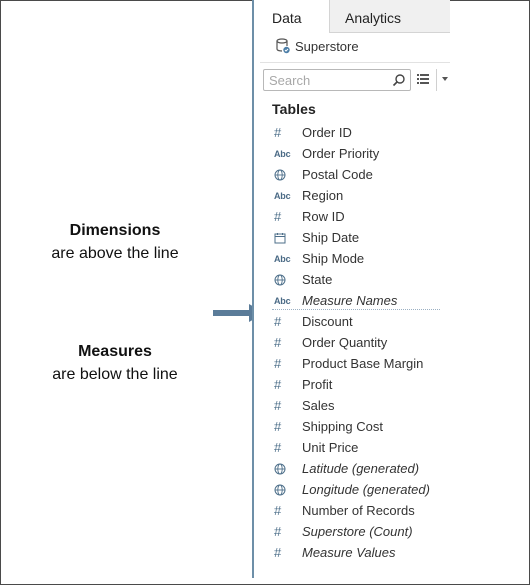  I want to click on field-item: Longitude (generated), so click(352, 489).